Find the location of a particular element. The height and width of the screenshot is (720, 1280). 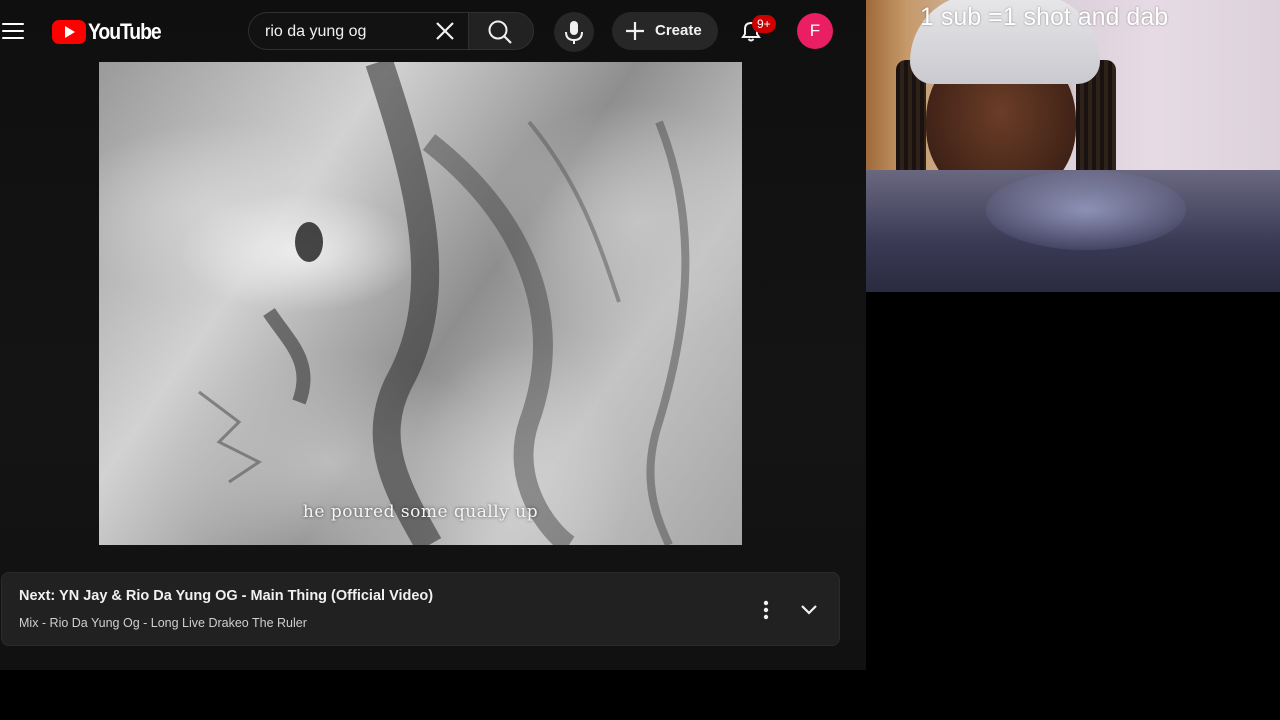

avatar: F is located at coordinates (815, 31).